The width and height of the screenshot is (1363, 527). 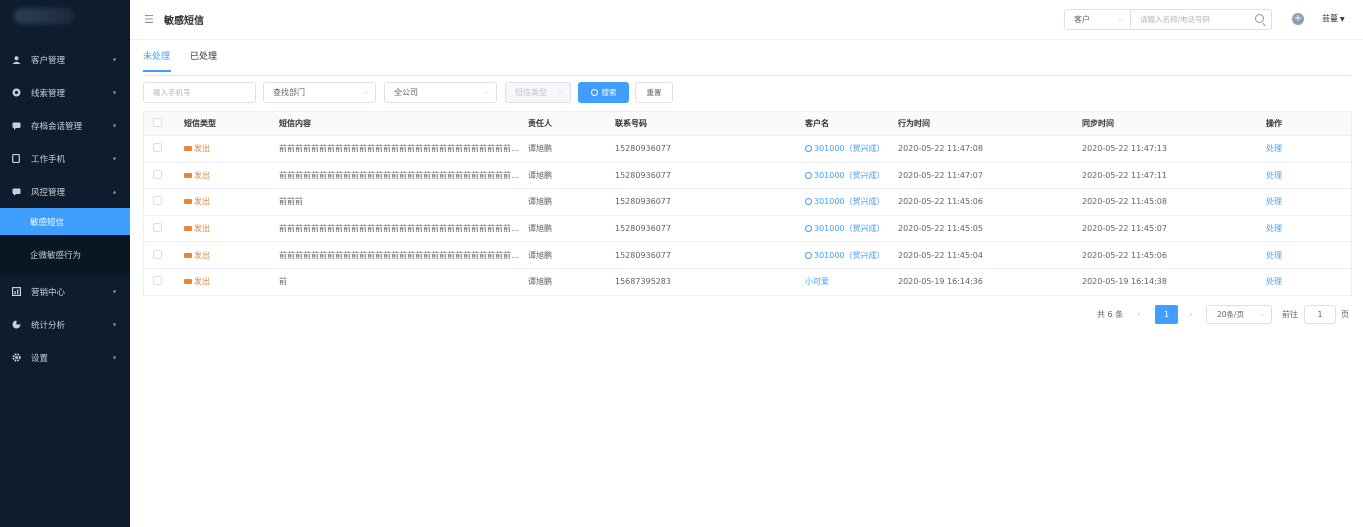 I want to click on sms-type-cell: 发出, so click(x=231, y=255).